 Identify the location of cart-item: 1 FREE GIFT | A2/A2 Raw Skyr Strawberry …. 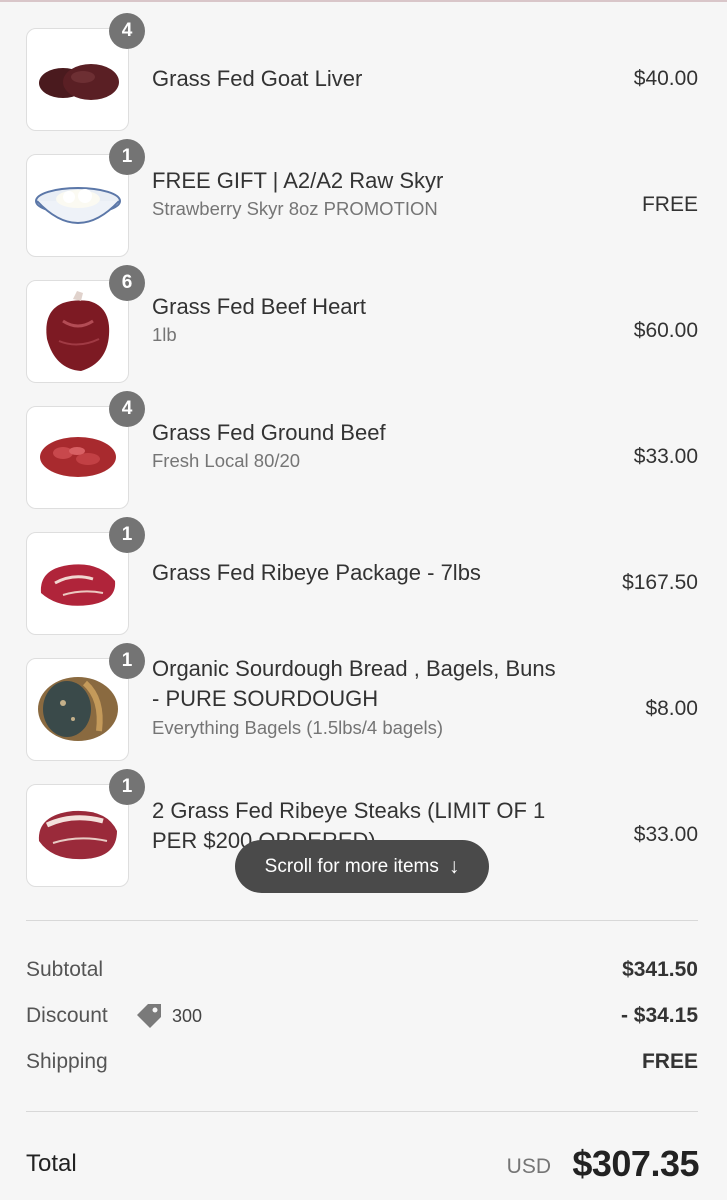
(363, 191).